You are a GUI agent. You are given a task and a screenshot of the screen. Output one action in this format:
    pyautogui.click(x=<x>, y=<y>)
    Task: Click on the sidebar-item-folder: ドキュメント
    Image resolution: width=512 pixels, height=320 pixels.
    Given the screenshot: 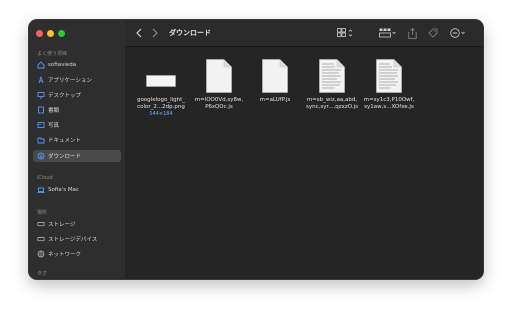 What is the action you would take?
    pyautogui.click(x=77, y=140)
    